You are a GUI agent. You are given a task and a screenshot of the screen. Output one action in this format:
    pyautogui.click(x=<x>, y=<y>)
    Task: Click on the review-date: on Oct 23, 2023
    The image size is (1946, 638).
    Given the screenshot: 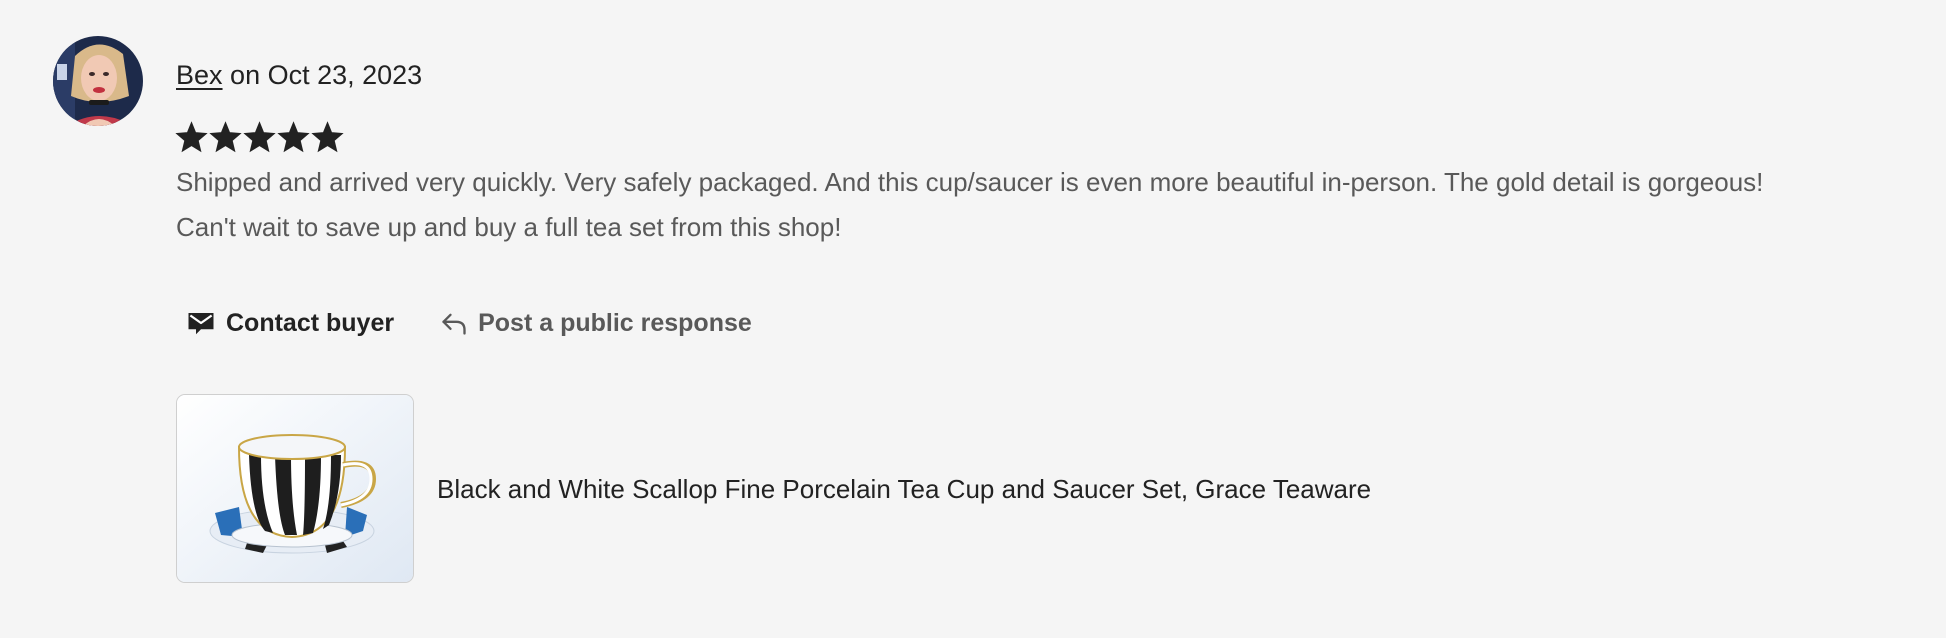 What is the action you would take?
    pyautogui.click(x=326, y=75)
    